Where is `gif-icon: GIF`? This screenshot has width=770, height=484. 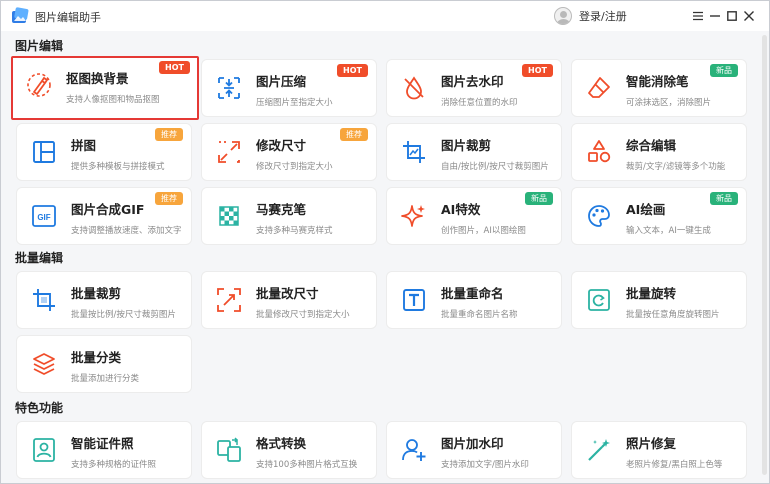
gif-icon: GIF is located at coordinates (44, 216).